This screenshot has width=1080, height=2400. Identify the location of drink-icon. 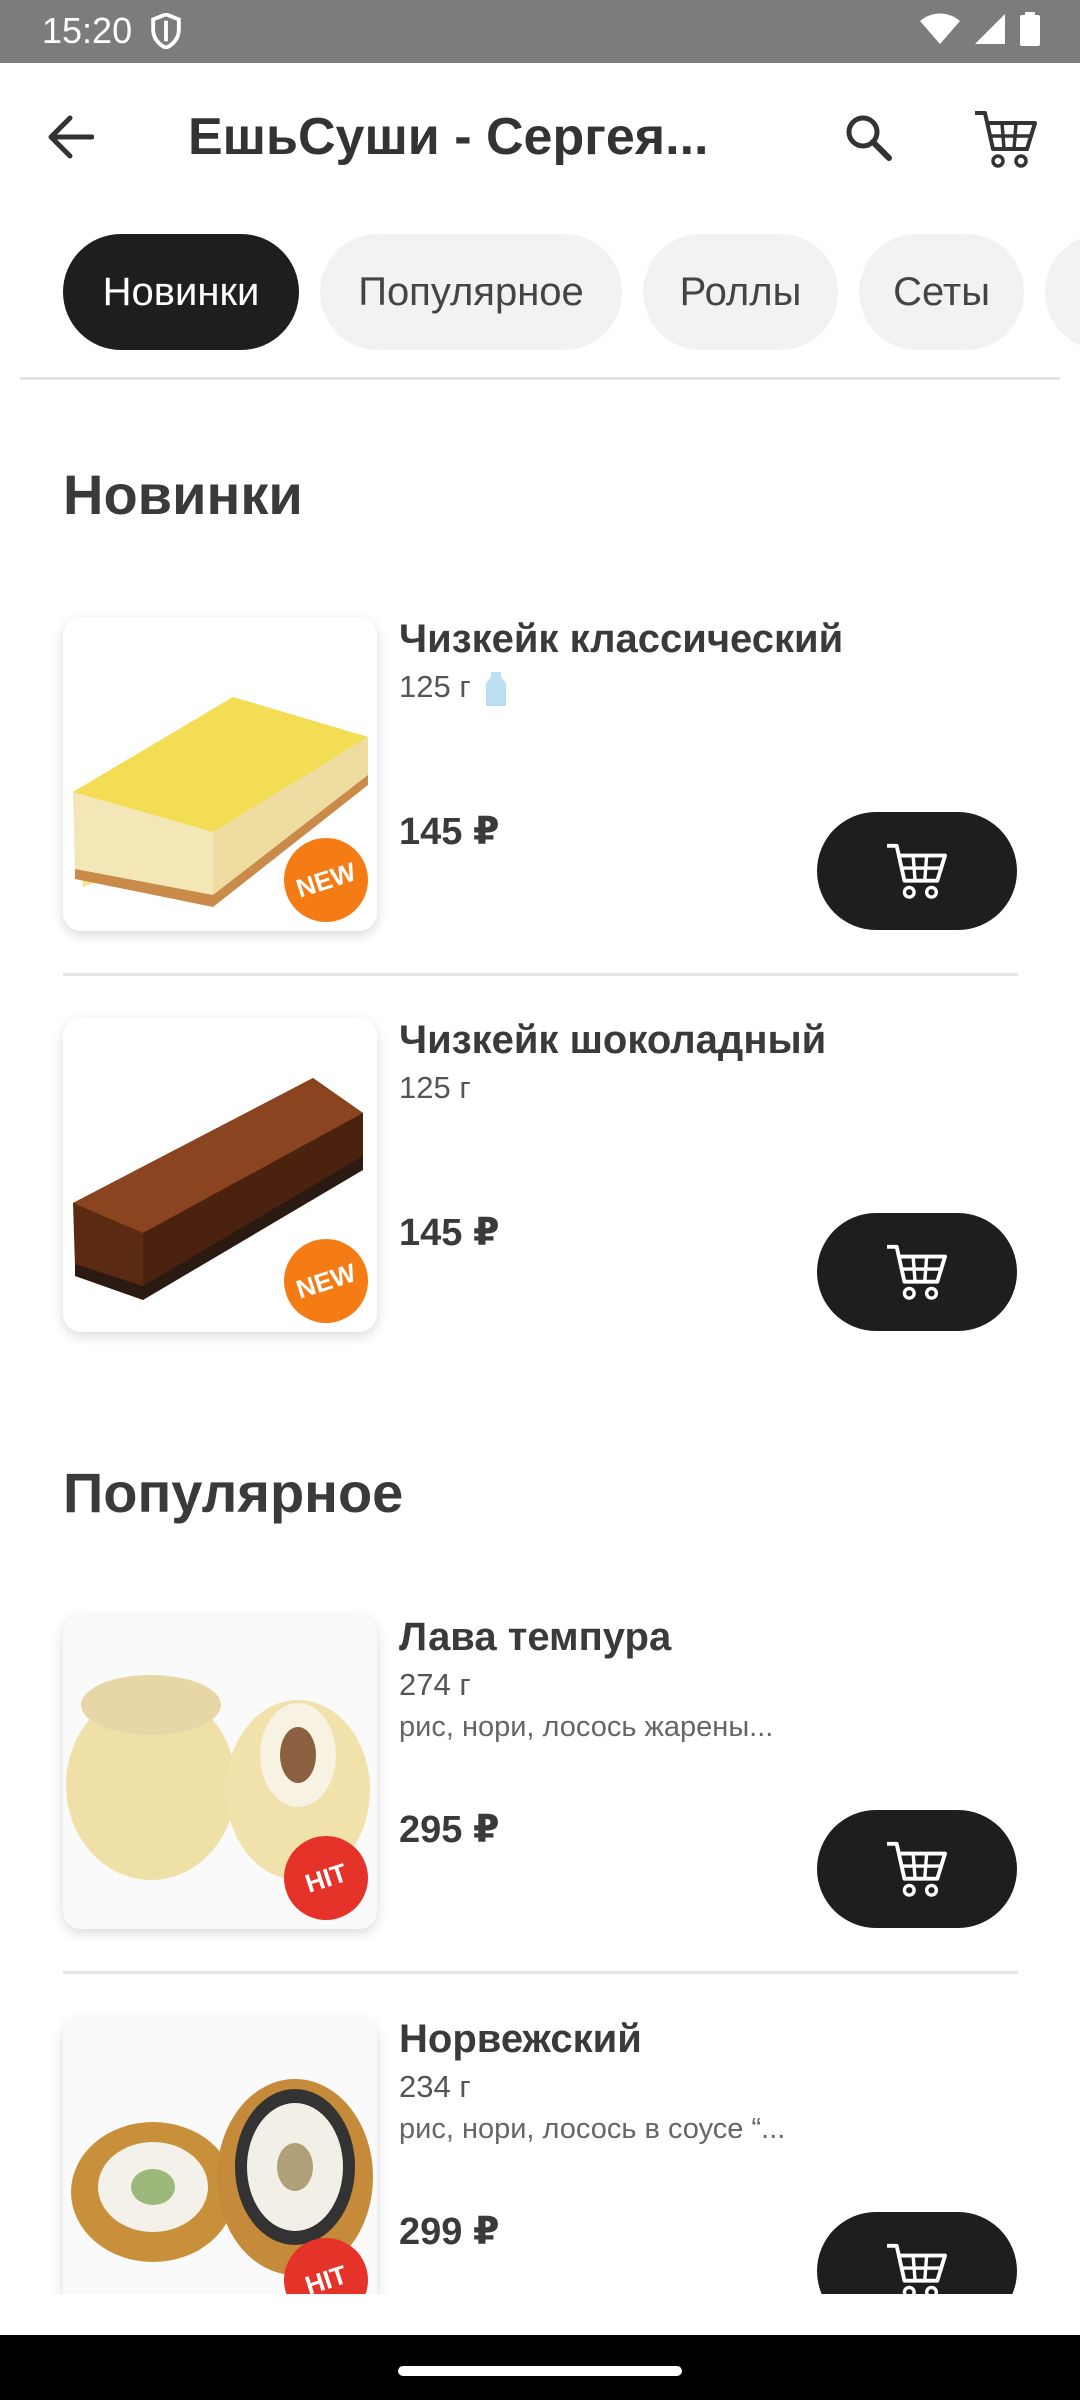
(496, 688).